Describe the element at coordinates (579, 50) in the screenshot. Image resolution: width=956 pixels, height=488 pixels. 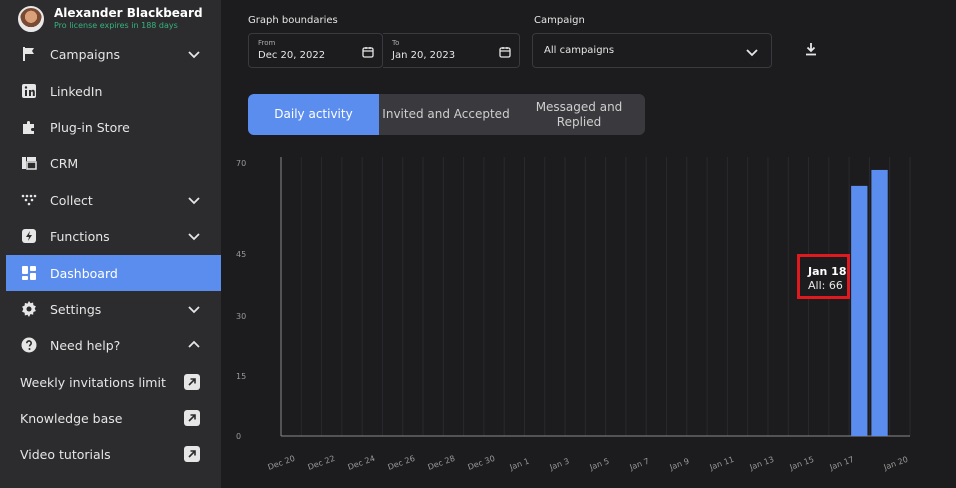
I see `campaign-value: All campaigns` at that location.